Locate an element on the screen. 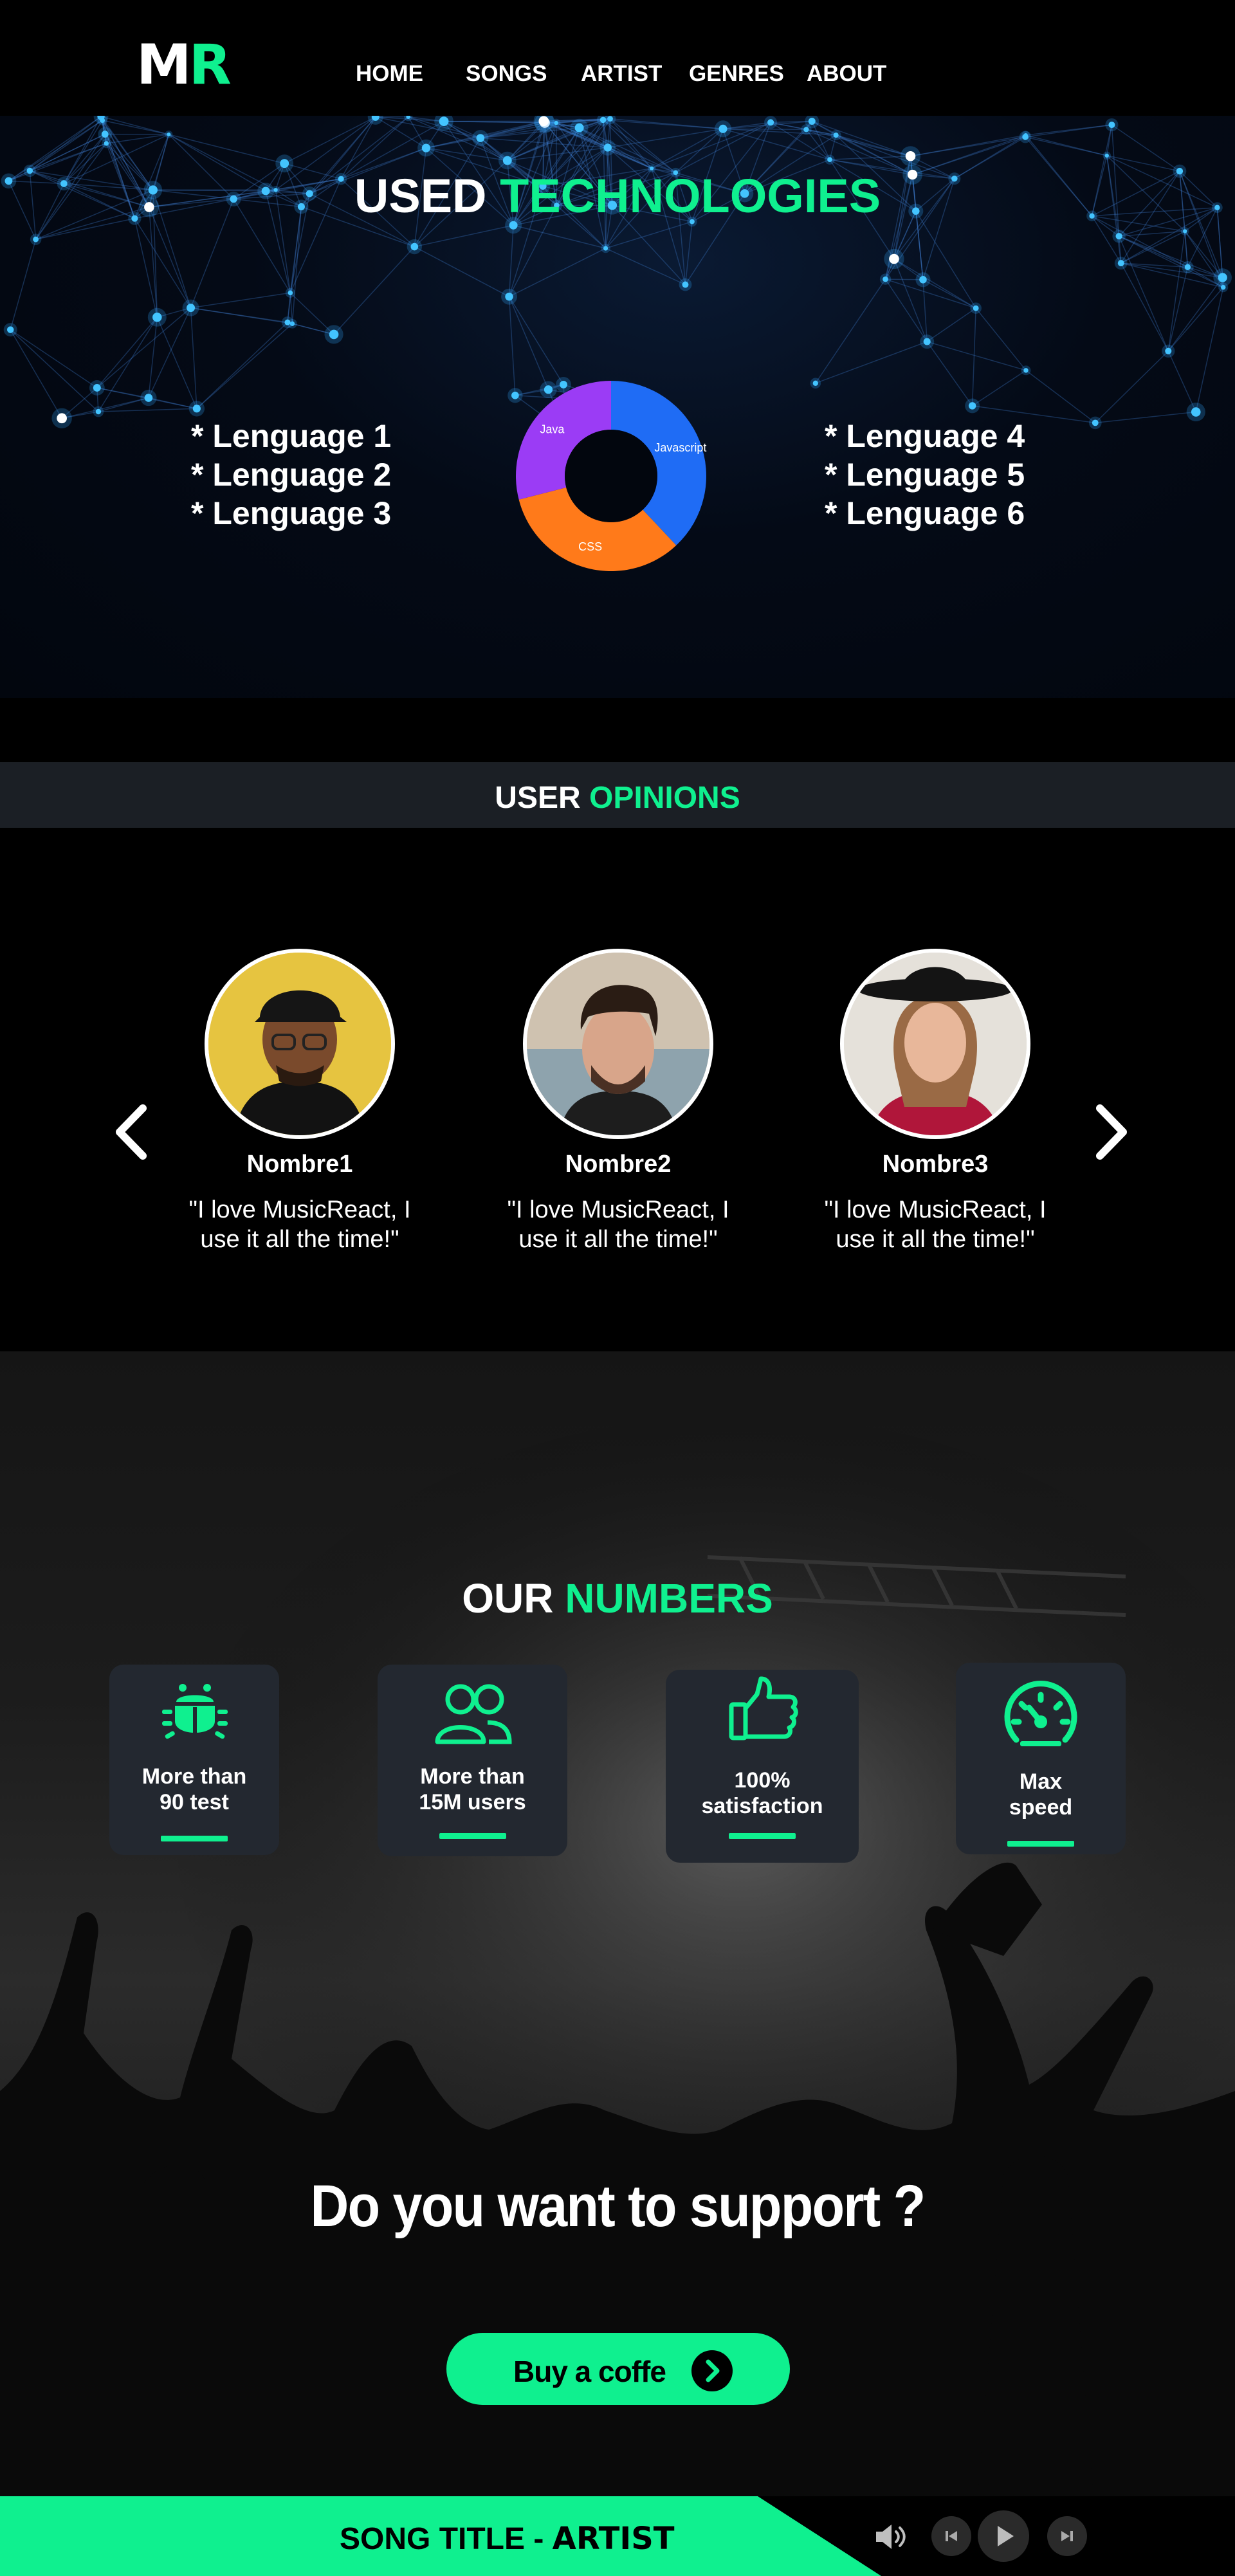  technologies-donut-chart: Javascript CSS Java is located at coordinates (611, 476).